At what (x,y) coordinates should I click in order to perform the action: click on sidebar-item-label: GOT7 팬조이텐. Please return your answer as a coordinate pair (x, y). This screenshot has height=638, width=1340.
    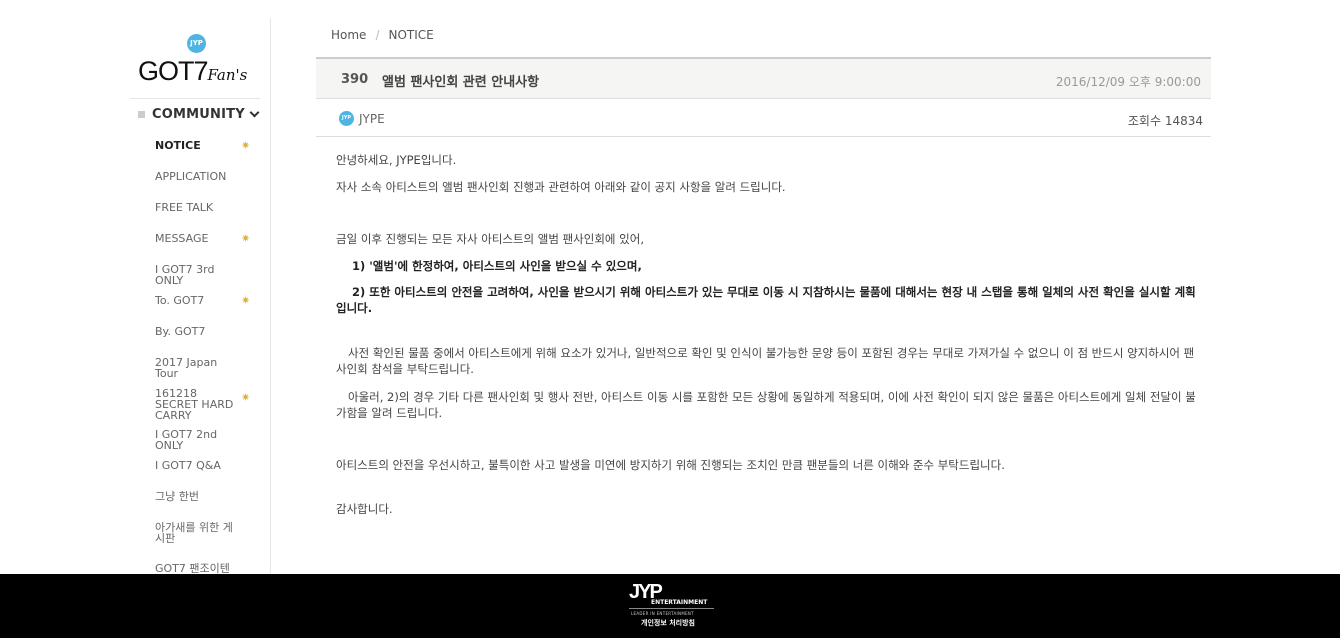
    Looking at the image, I should click on (192, 568).